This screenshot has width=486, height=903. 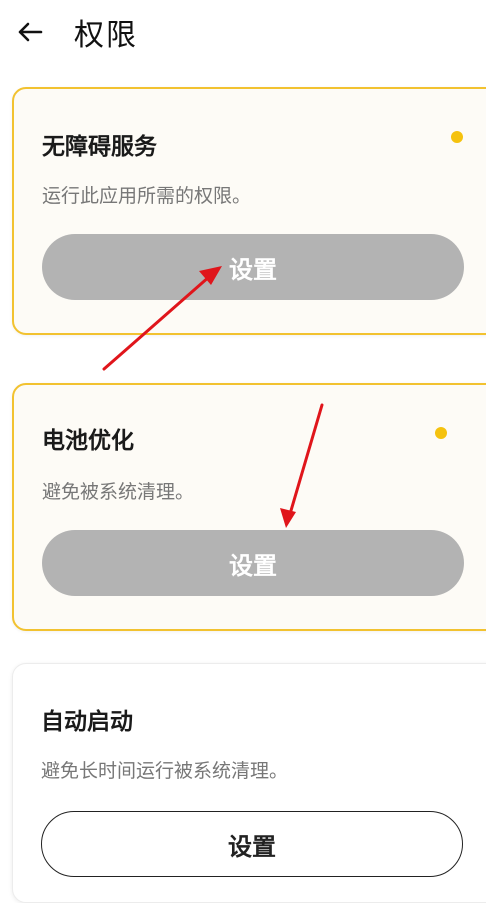 I want to click on card-description: 避免长时间运行被系统清理。, so click(x=165, y=771).